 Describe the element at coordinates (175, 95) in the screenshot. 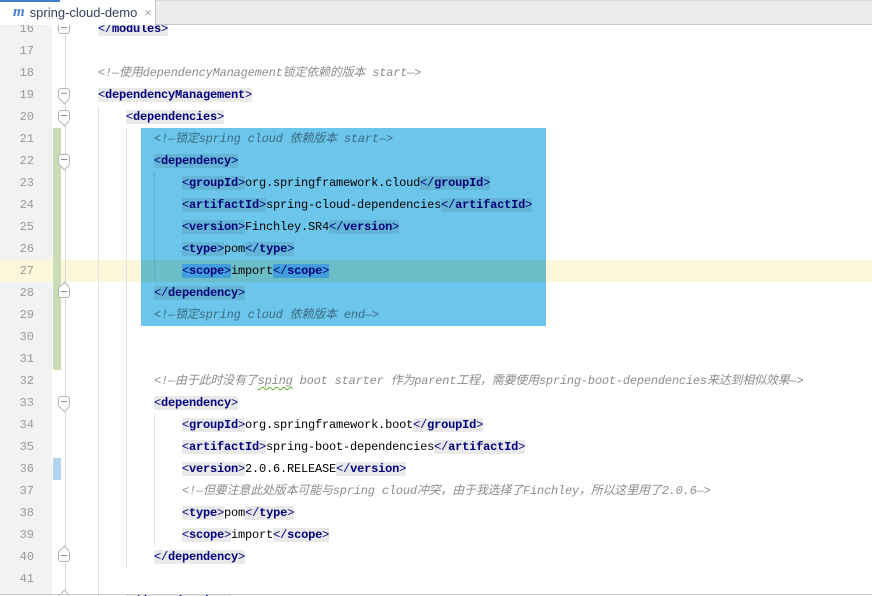

I see `xml-tag: <dependencyManagement>` at that location.